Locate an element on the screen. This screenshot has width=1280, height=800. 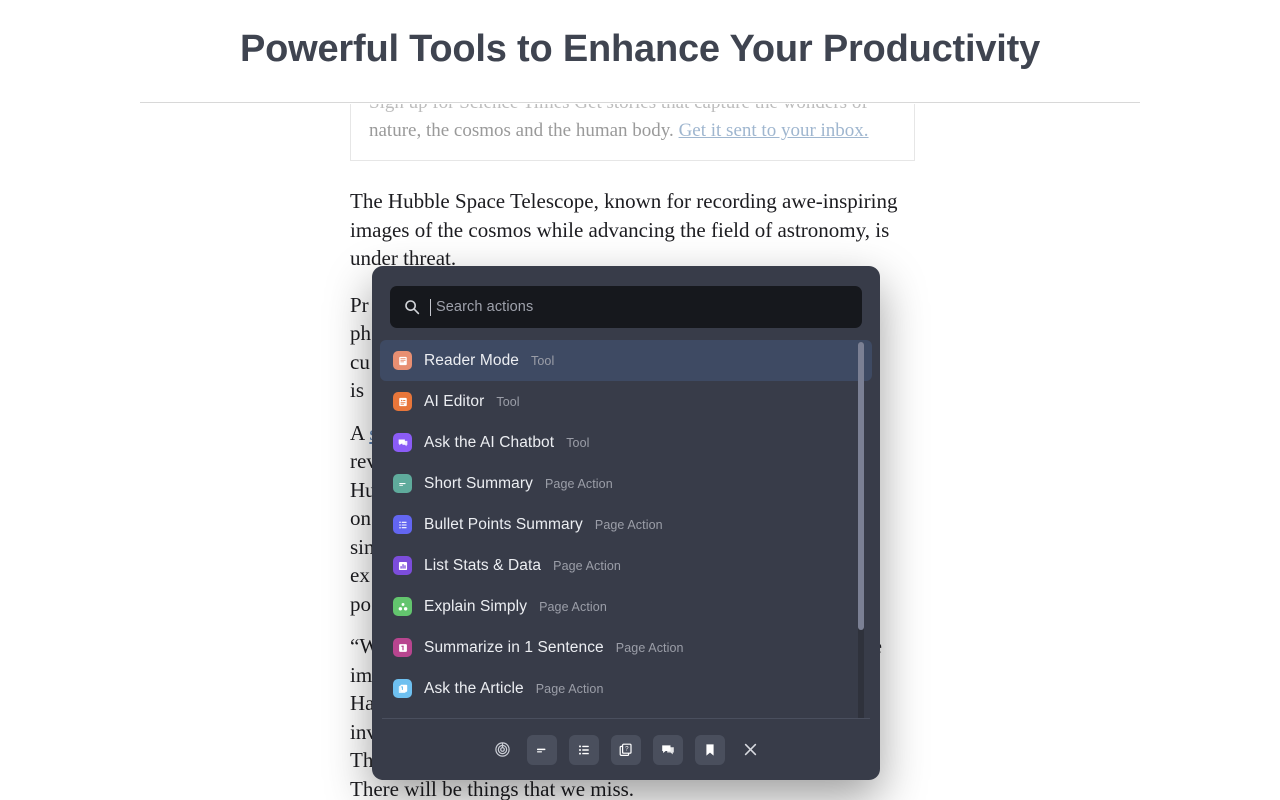
search-placeholder: Search actions is located at coordinates (485, 307).